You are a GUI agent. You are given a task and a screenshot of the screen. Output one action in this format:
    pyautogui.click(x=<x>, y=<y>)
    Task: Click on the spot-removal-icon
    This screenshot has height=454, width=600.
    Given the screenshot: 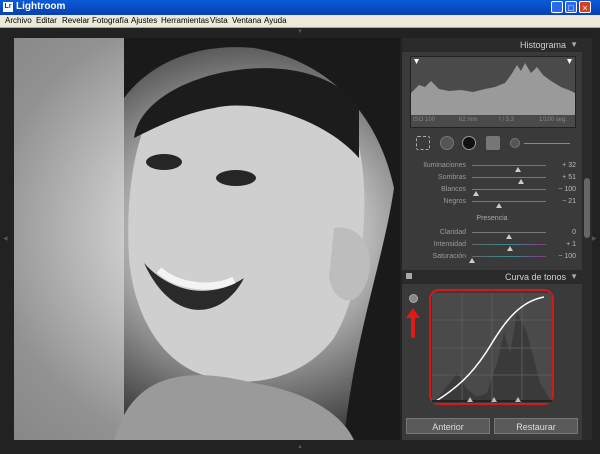 What is the action you would take?
    pyautogui.click(x=447, y=143)
    